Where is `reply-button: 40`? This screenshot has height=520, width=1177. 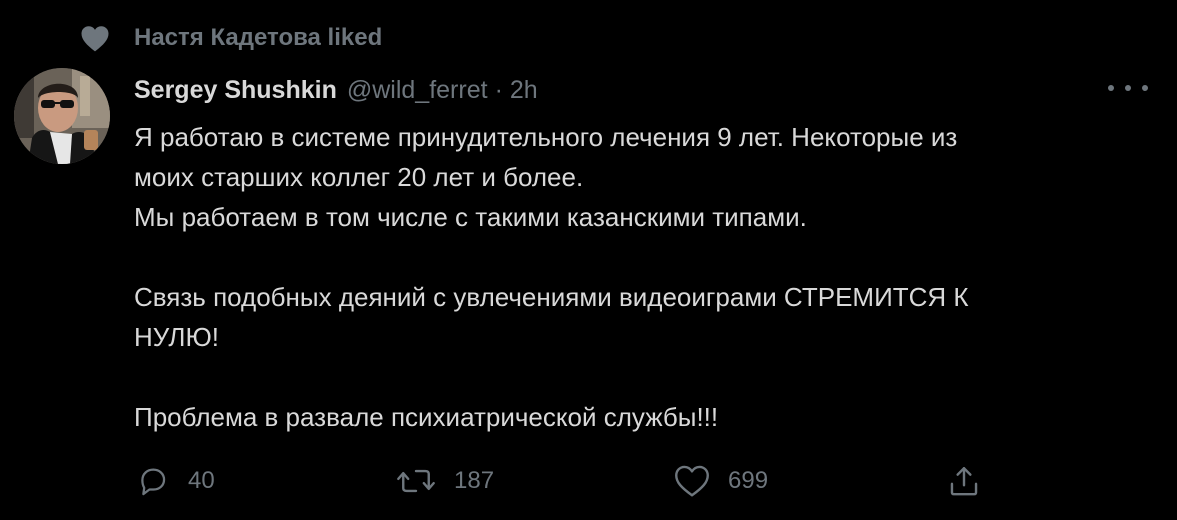 reply-button: 40 is located at coordinates (175, 481).